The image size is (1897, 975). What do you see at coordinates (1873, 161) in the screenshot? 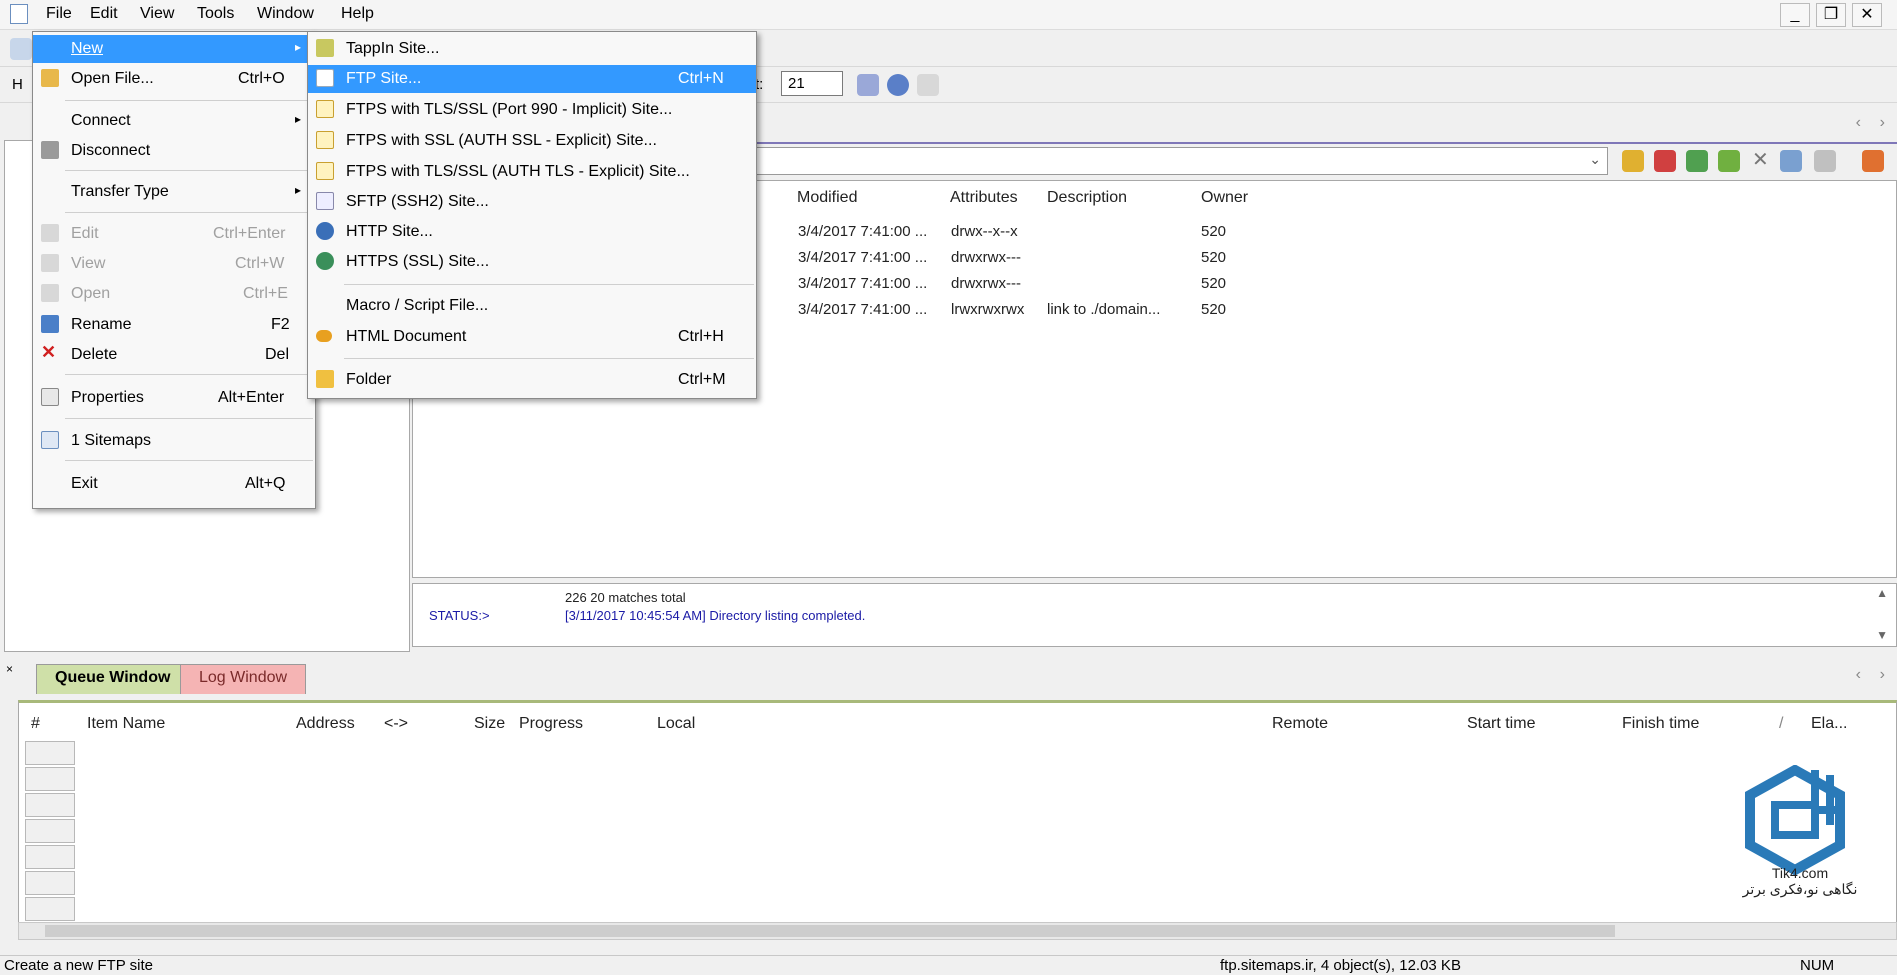
I see `chart-icon` at bounding box center [1873, 161].